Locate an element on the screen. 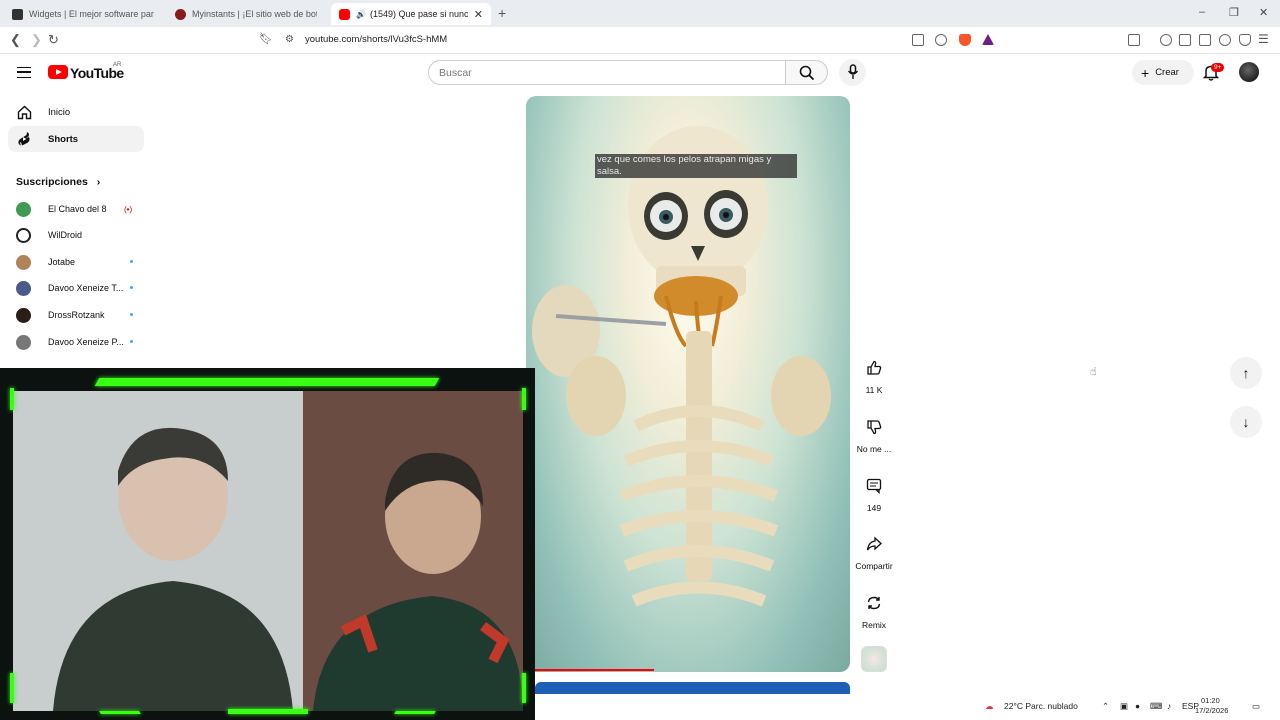  speaker-icon: 🔊 is located at coordinates (361, 14).